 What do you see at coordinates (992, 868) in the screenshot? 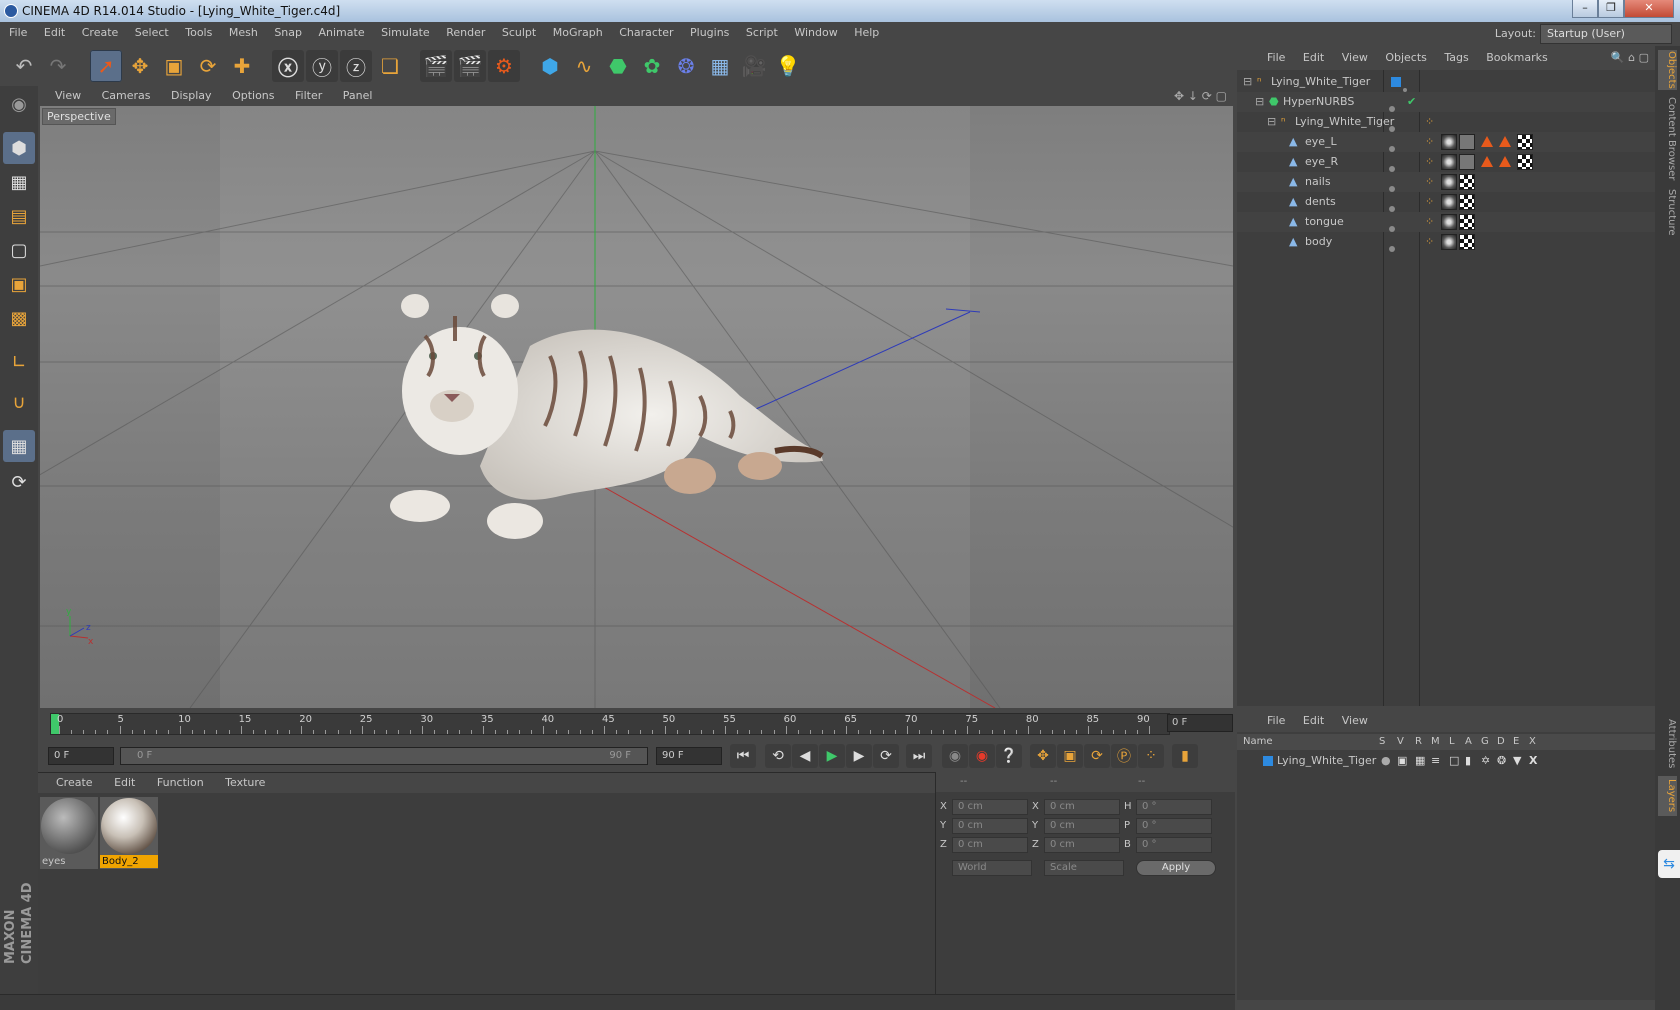
I see `coordinate-mode-dropdown: World` at bounding box center [992, 868].